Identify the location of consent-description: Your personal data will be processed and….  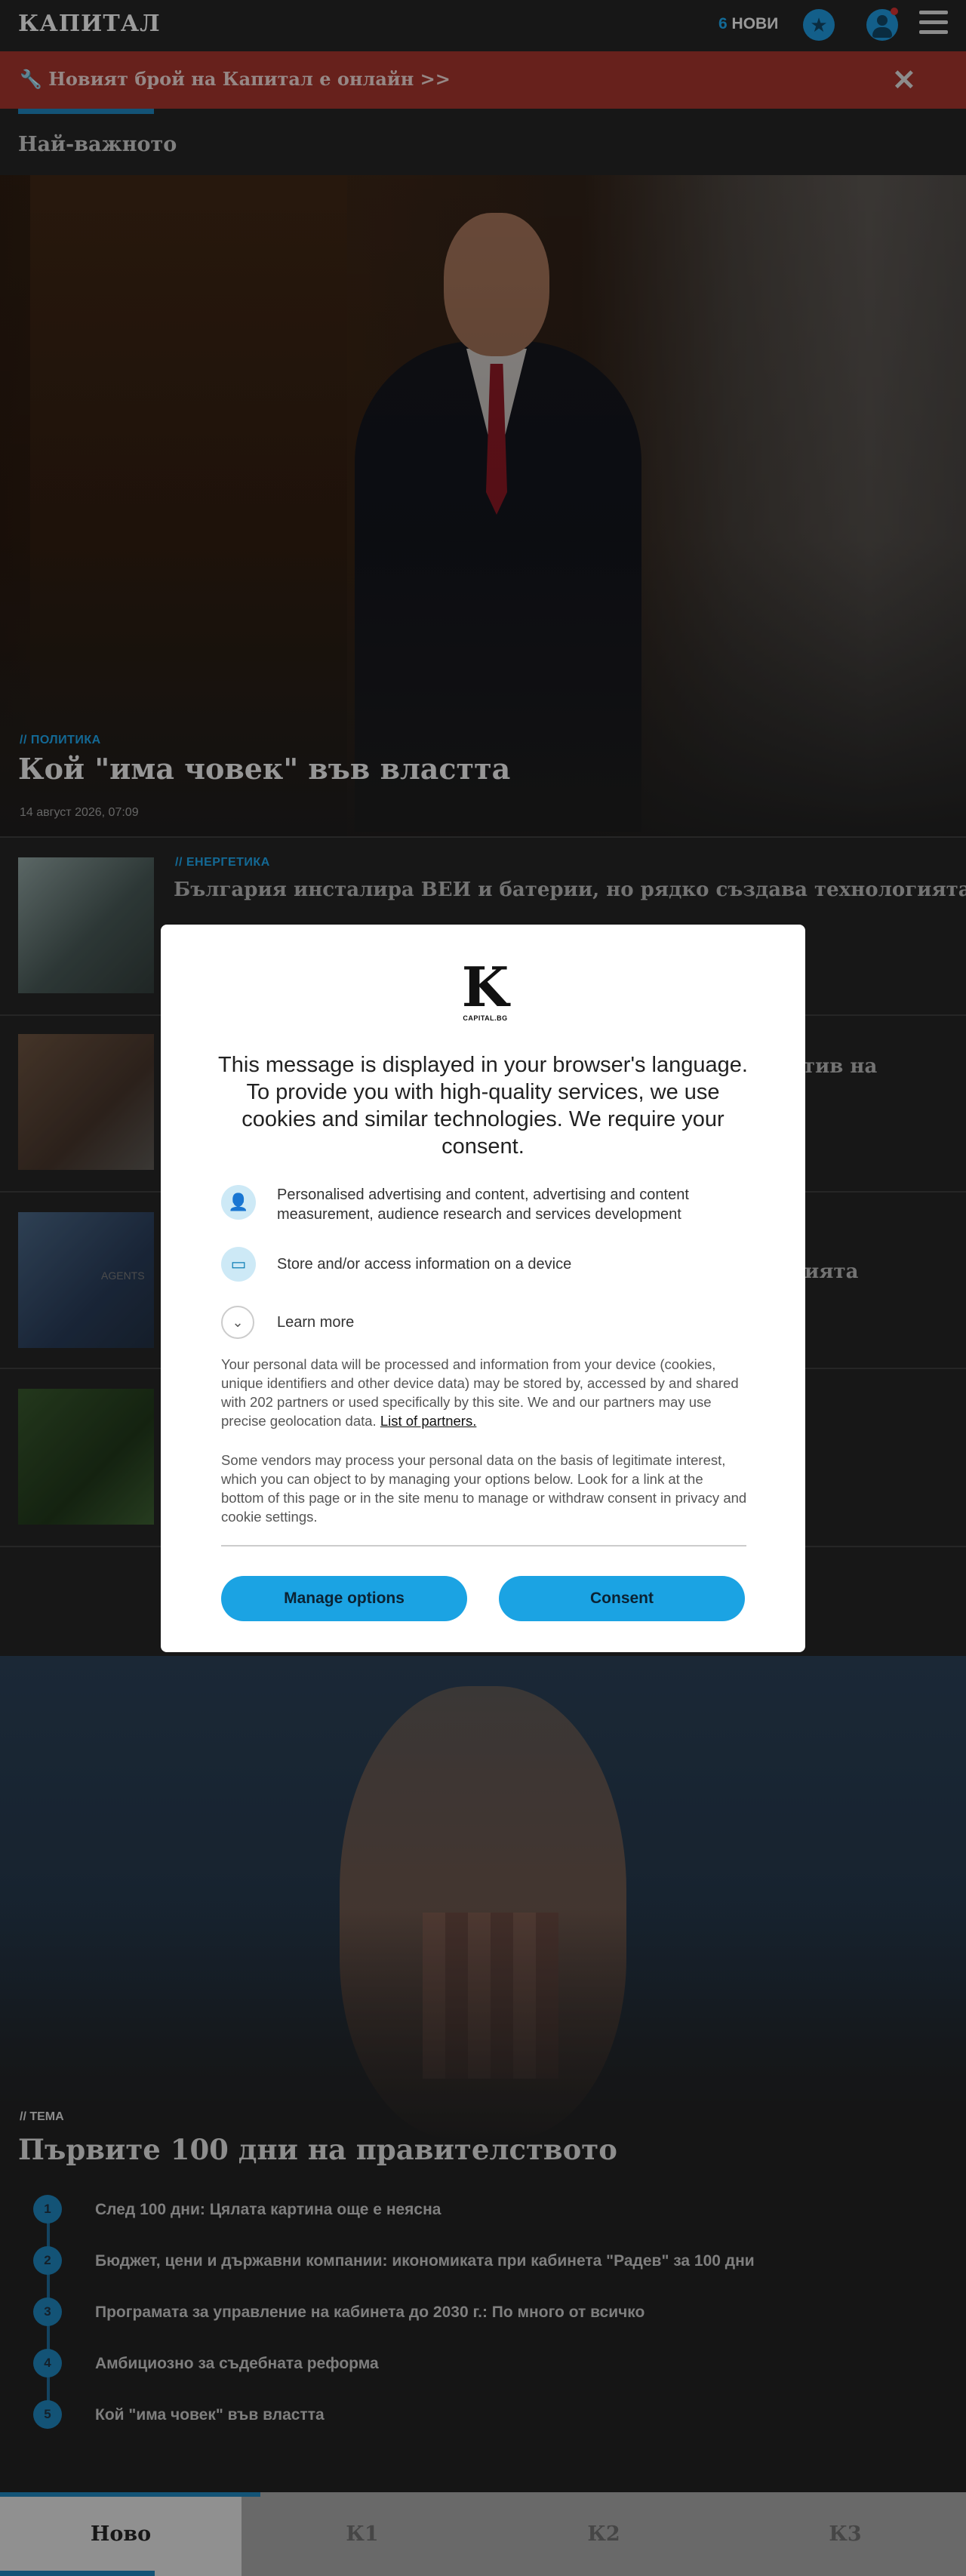
(480, 1392).